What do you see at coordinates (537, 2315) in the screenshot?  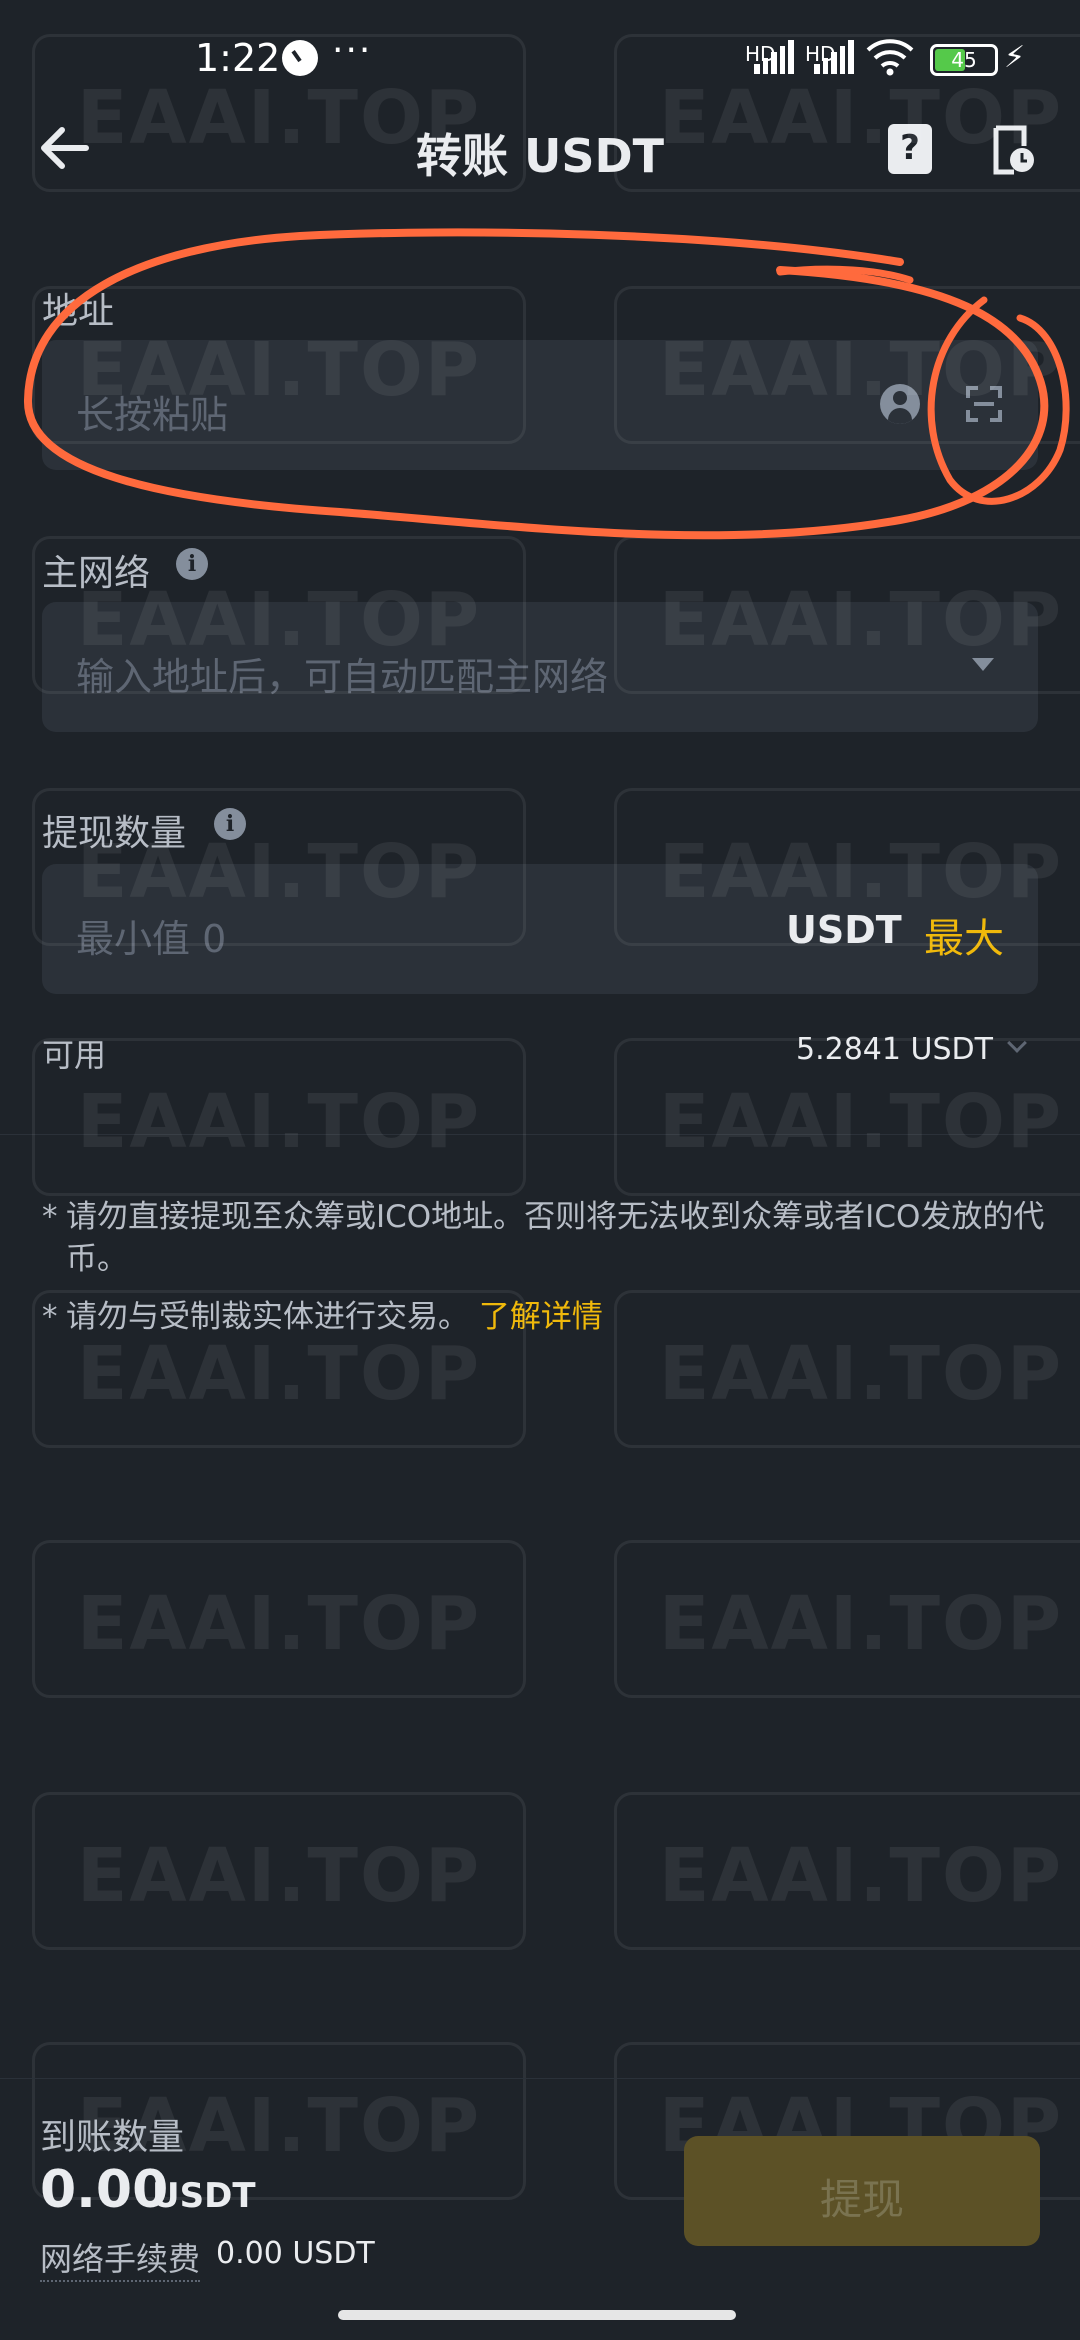 I see `home-indicator` at bounding box center [537, 2315].